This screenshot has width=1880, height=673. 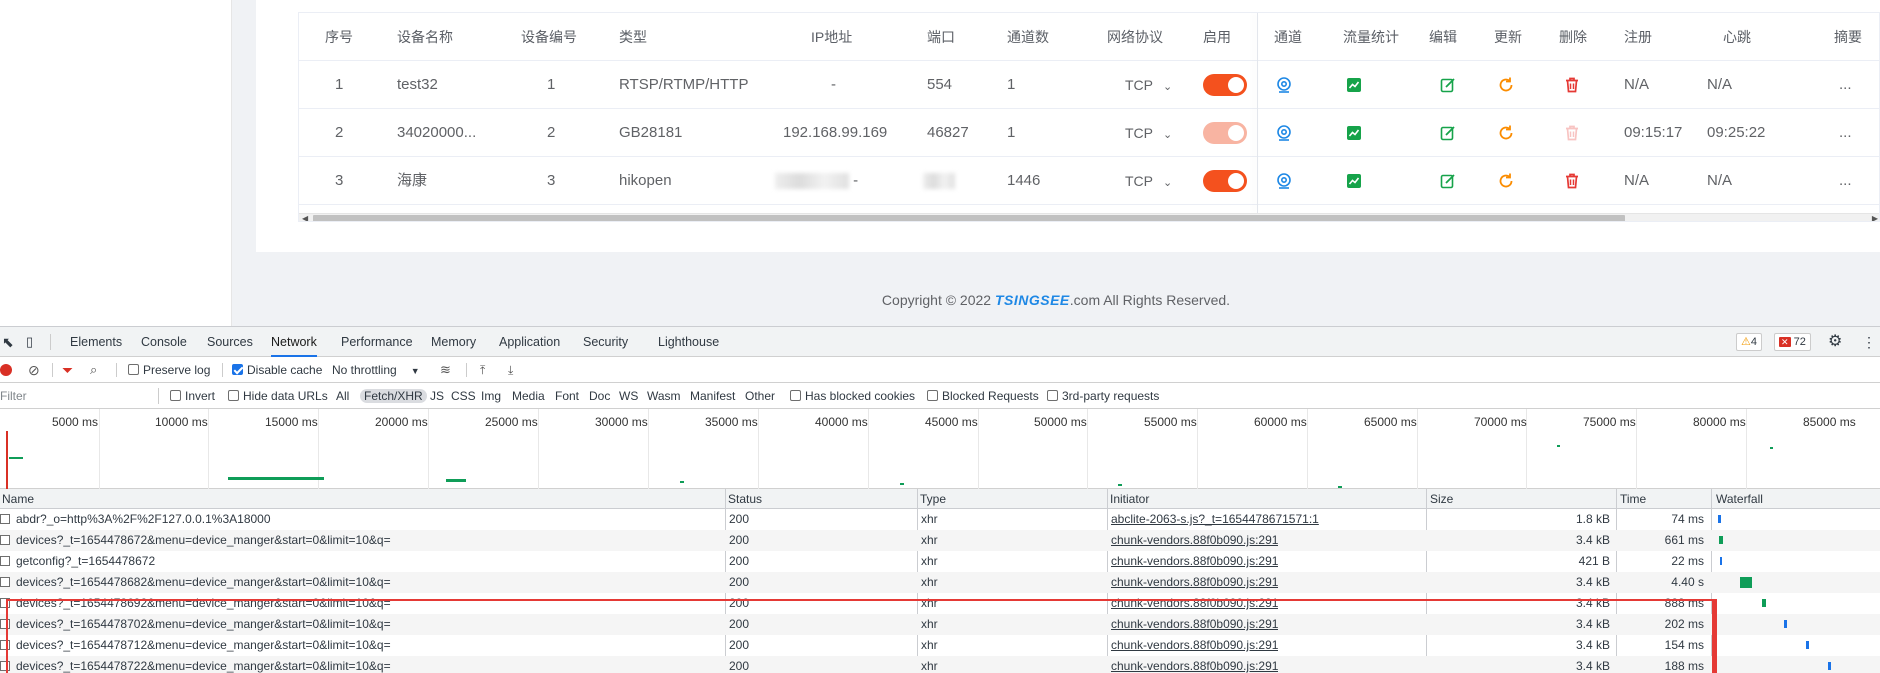 I want to click on scroll-right-arrow-icon: ▶, so click(x=1875, y=217).